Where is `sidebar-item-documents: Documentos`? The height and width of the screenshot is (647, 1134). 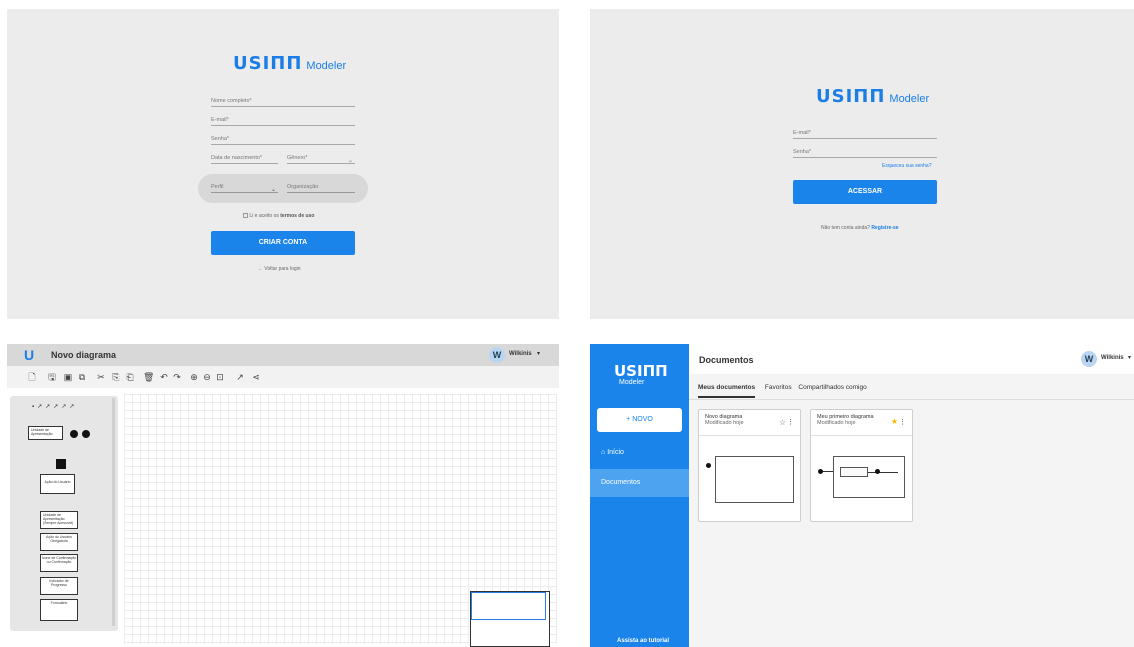
sidebar-item-documents: Documentos is located at coordinates (639, 483).